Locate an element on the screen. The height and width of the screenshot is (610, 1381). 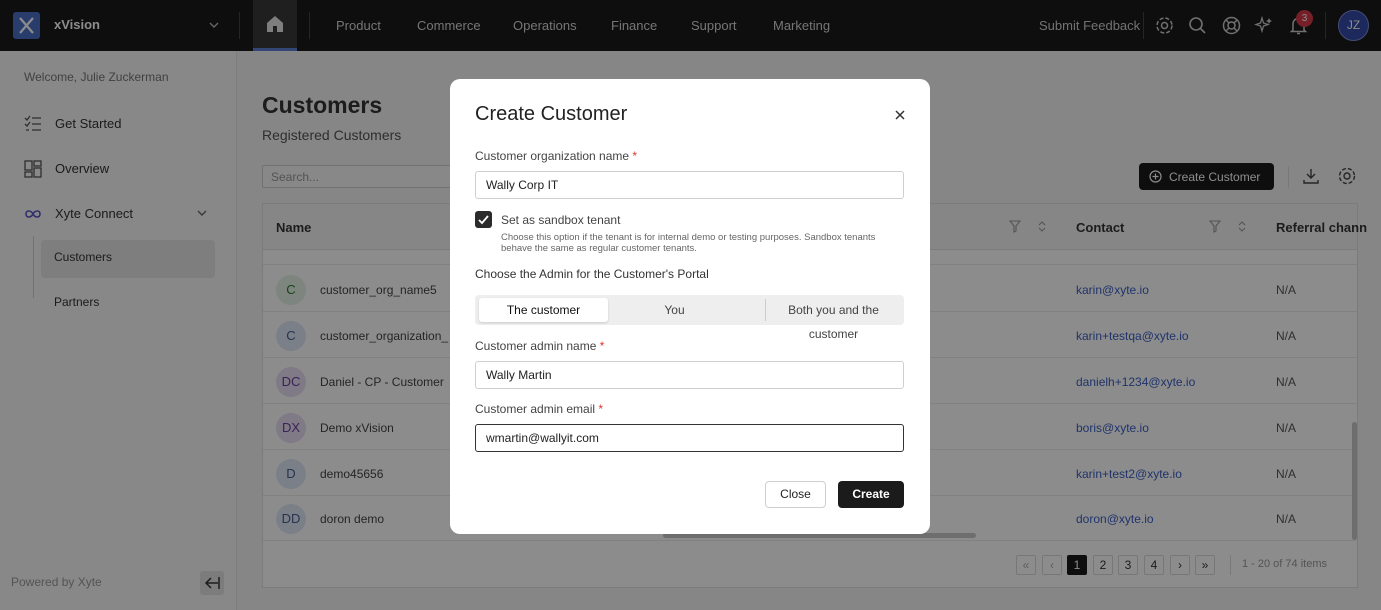
admin-name-label-text: Customer admin name is located at coordinates (536, 346).